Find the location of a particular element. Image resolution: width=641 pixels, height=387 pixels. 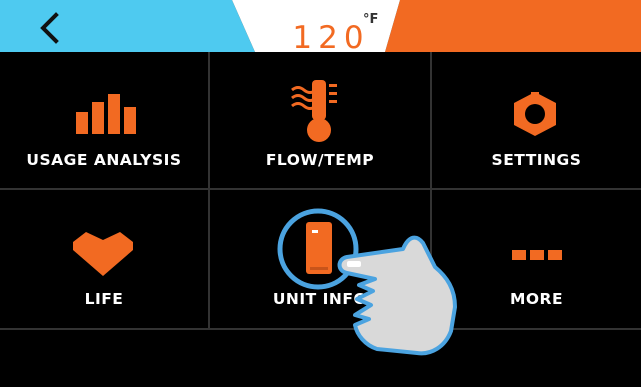

gear-icon is located at coordinates (535, 114).